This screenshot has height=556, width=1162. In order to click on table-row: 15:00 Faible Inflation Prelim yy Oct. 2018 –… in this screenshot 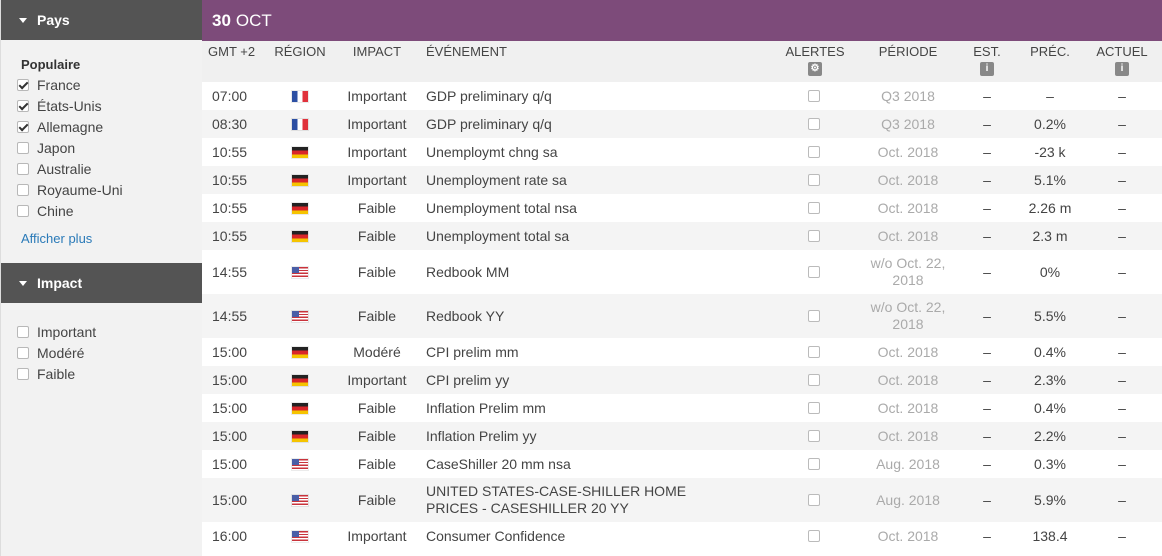, I will do `click(682, 436)`.